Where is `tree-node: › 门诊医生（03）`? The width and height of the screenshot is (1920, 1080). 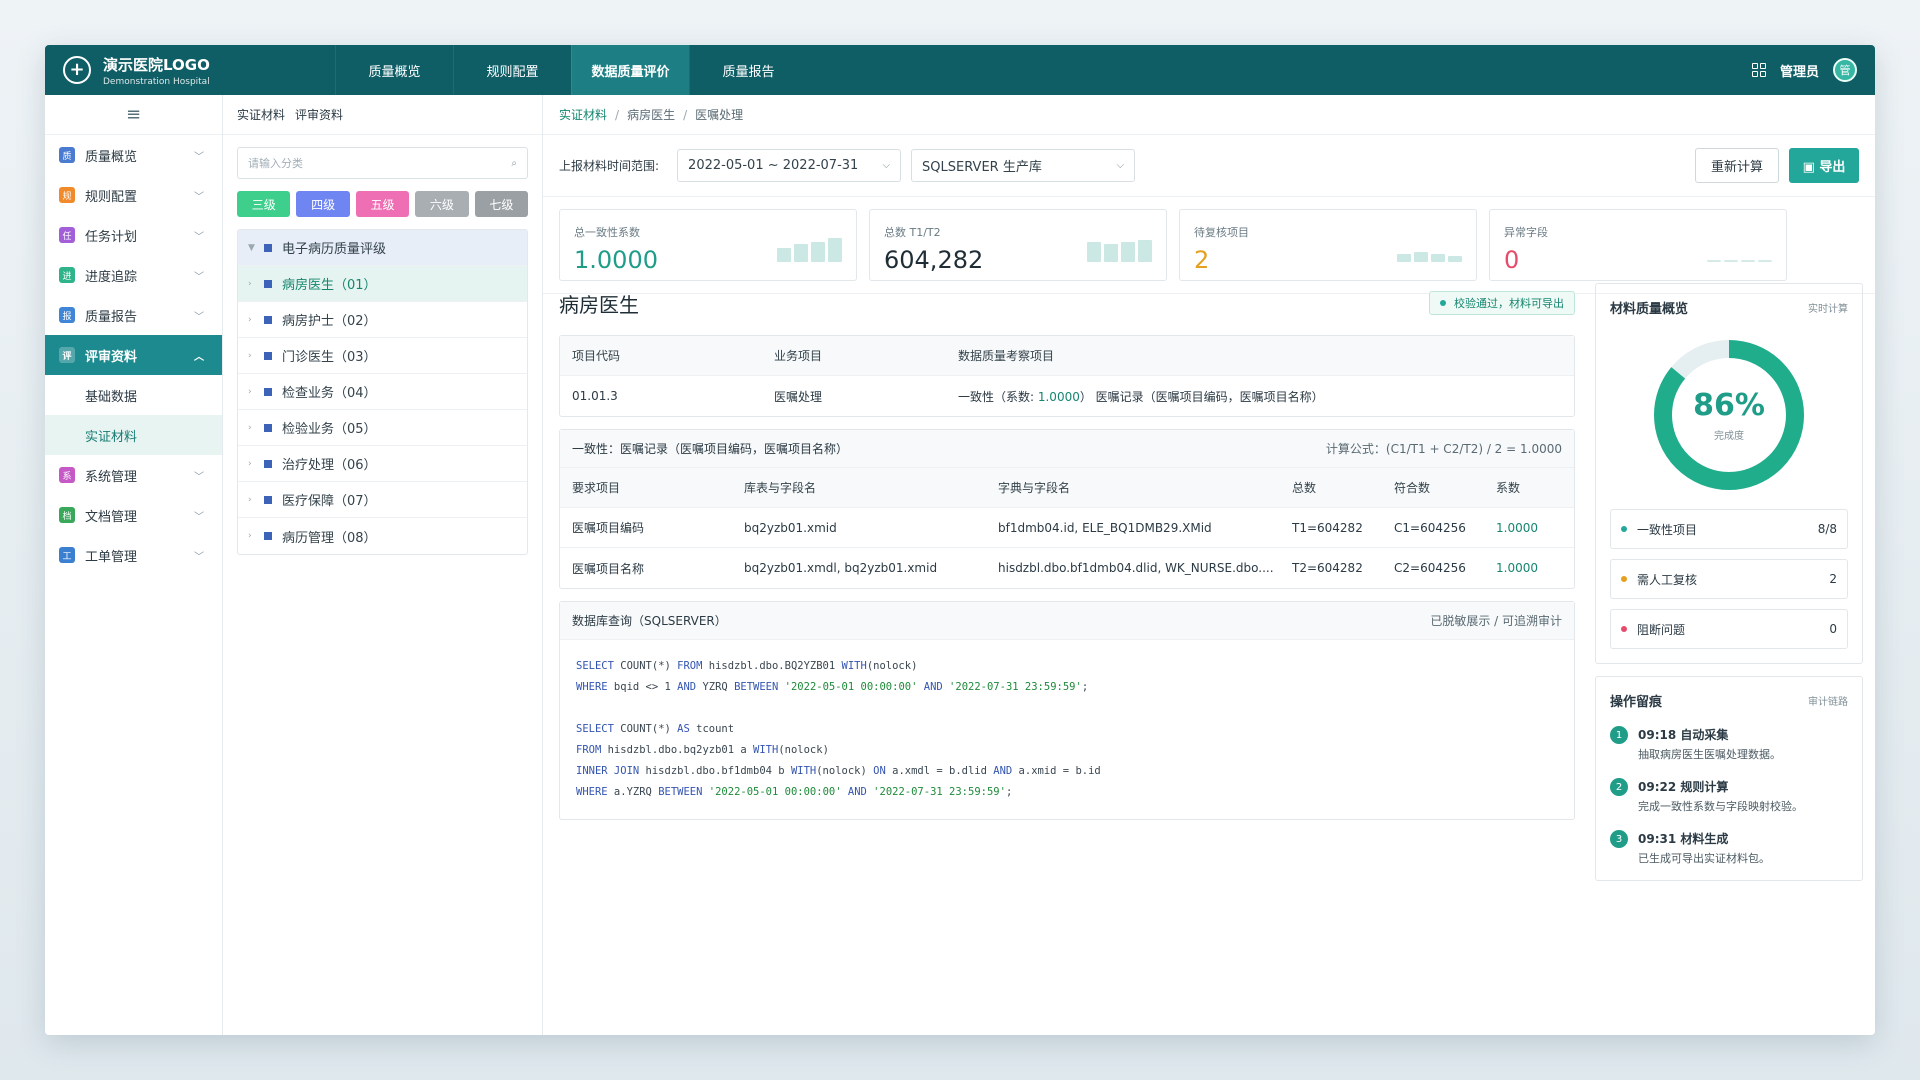
tree-node: › 门诊医生（03） is located at coordinates (382, 356).